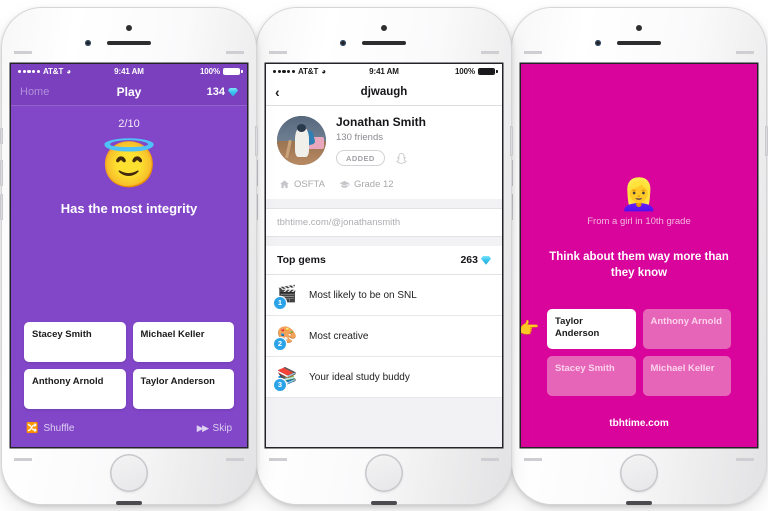 Image resolution: width=768 pixels, height=511 pixels. What do you see at coordinates (29, 71) in the screenshot?
I see `signal-dots-icon` at bounding box center [29, 71].